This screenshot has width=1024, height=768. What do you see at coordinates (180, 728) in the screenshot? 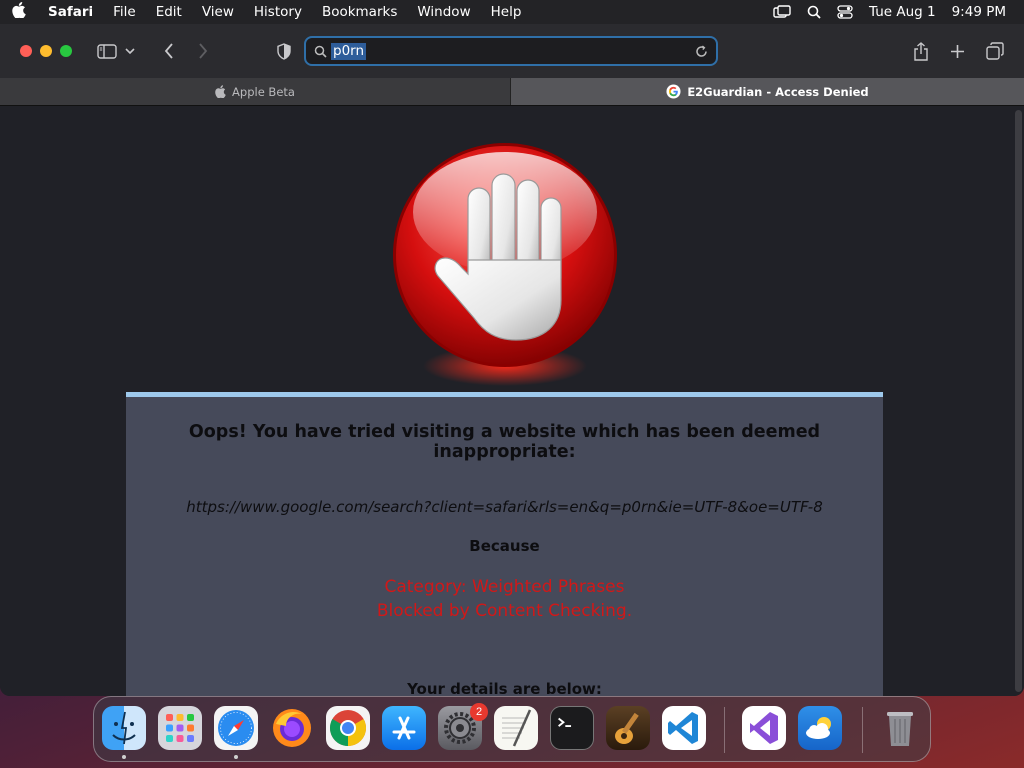
I see `dock-launchpad-icon` at bounding box center [180, 728].